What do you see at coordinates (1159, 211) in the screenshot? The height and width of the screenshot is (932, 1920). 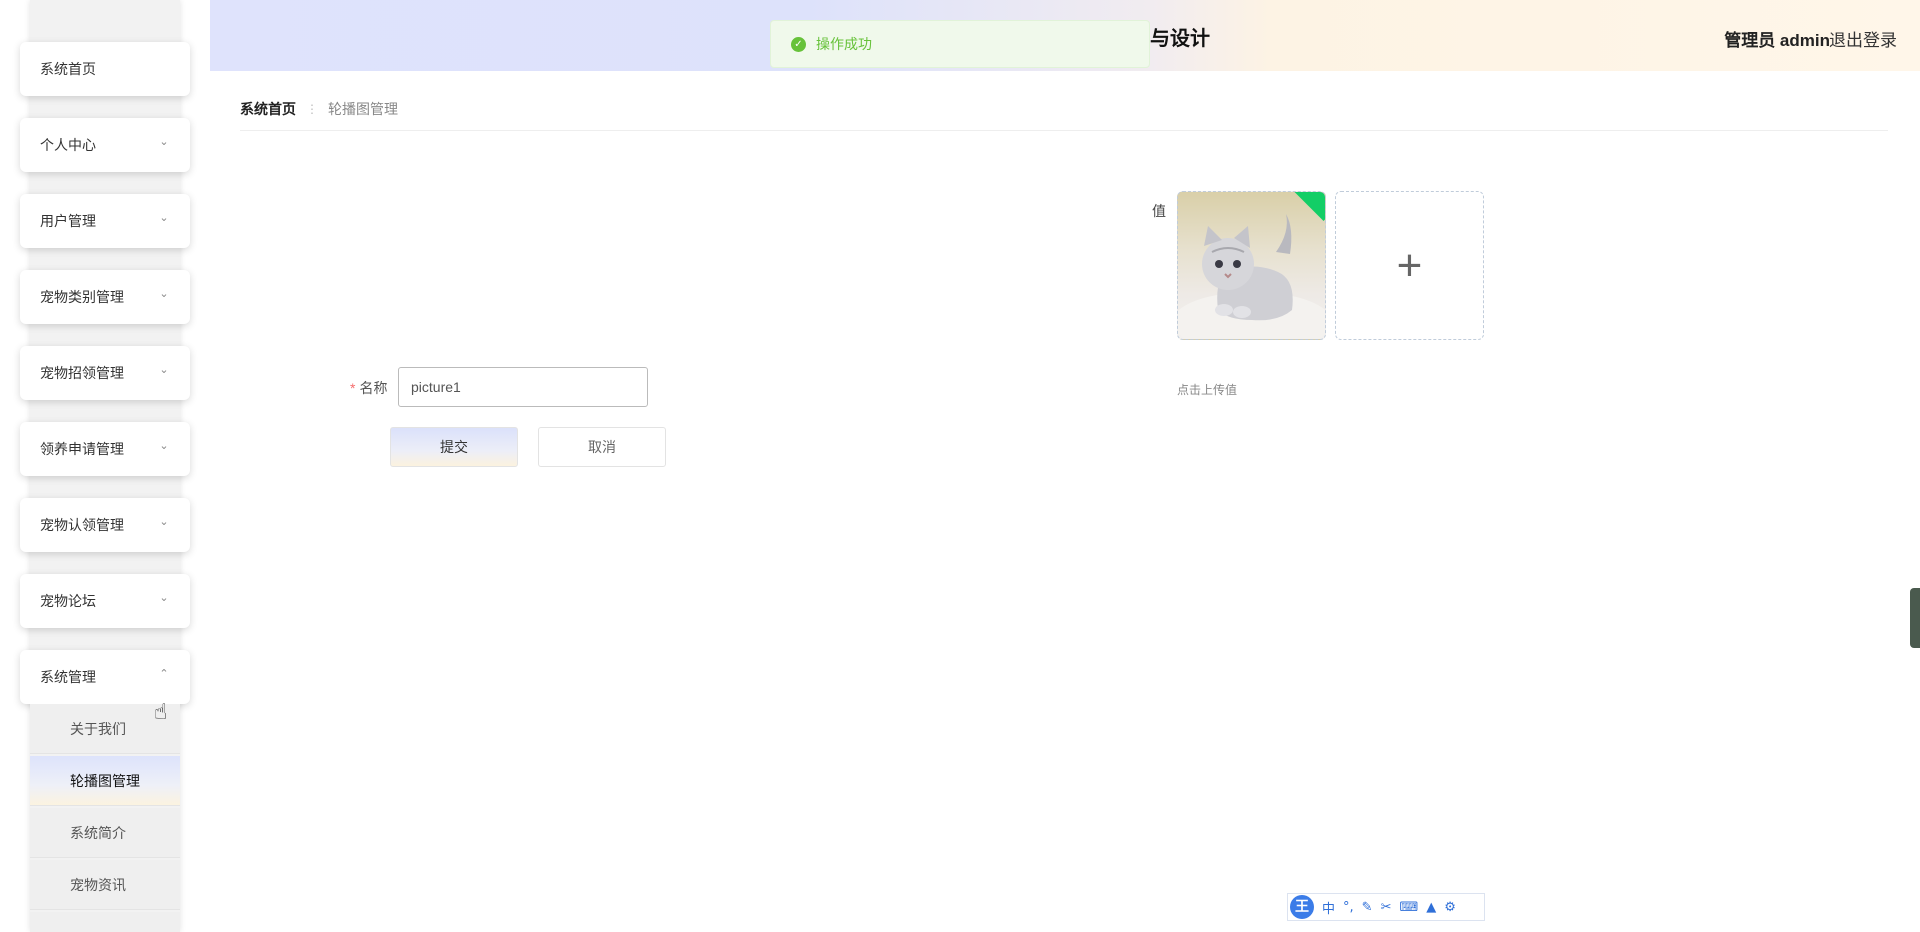 I see `value-field-label: 值` at bounding box center [1159, 211].